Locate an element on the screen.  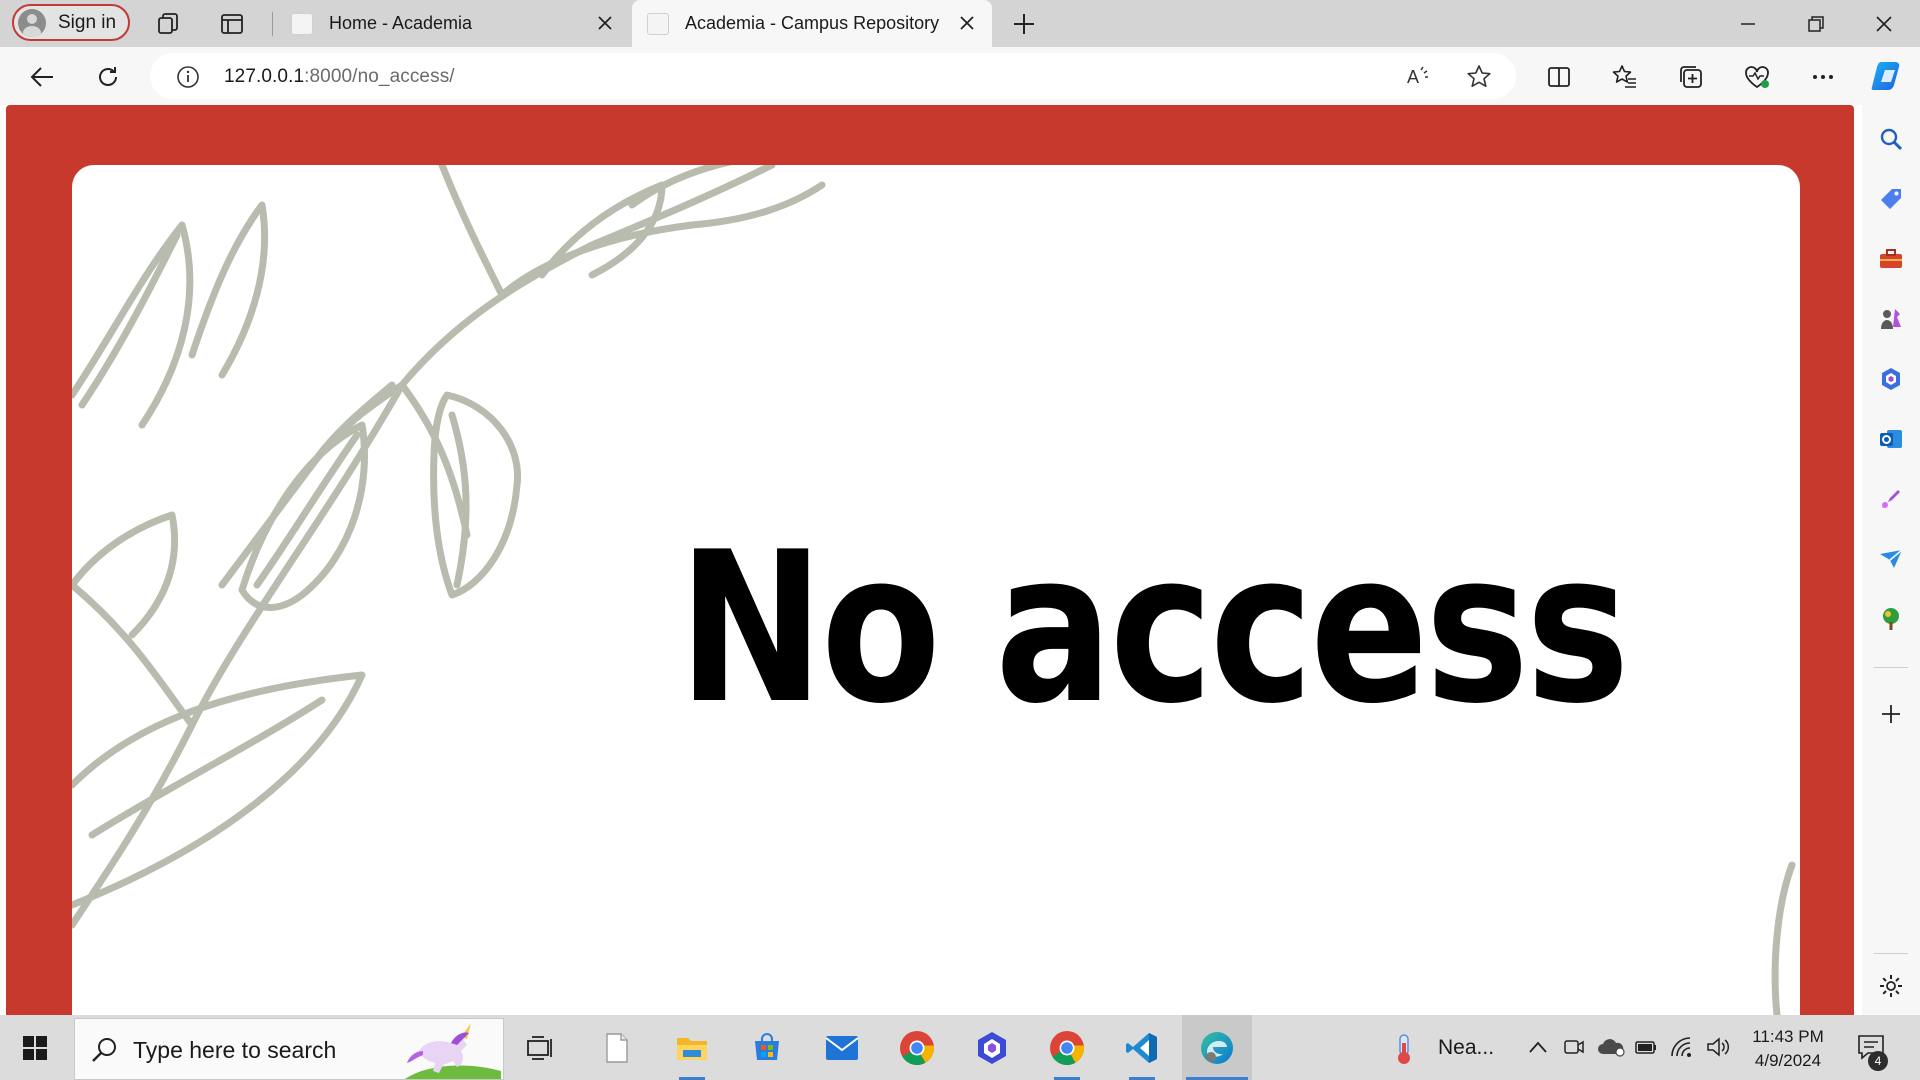
chrome-profile-icon is located at coordinates (1067, 1047).